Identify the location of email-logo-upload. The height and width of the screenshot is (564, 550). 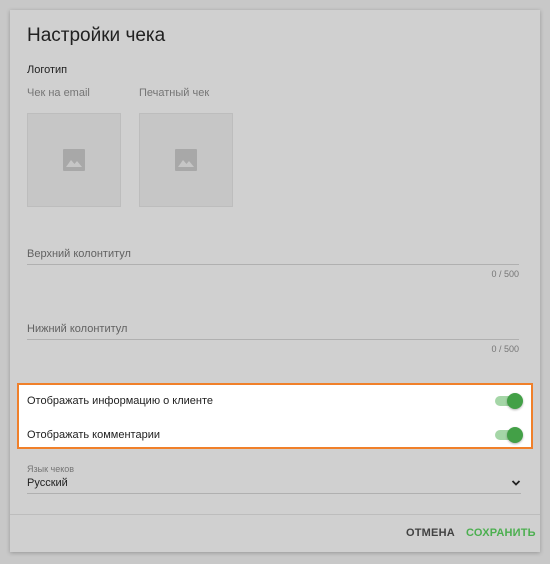
(74, 160).